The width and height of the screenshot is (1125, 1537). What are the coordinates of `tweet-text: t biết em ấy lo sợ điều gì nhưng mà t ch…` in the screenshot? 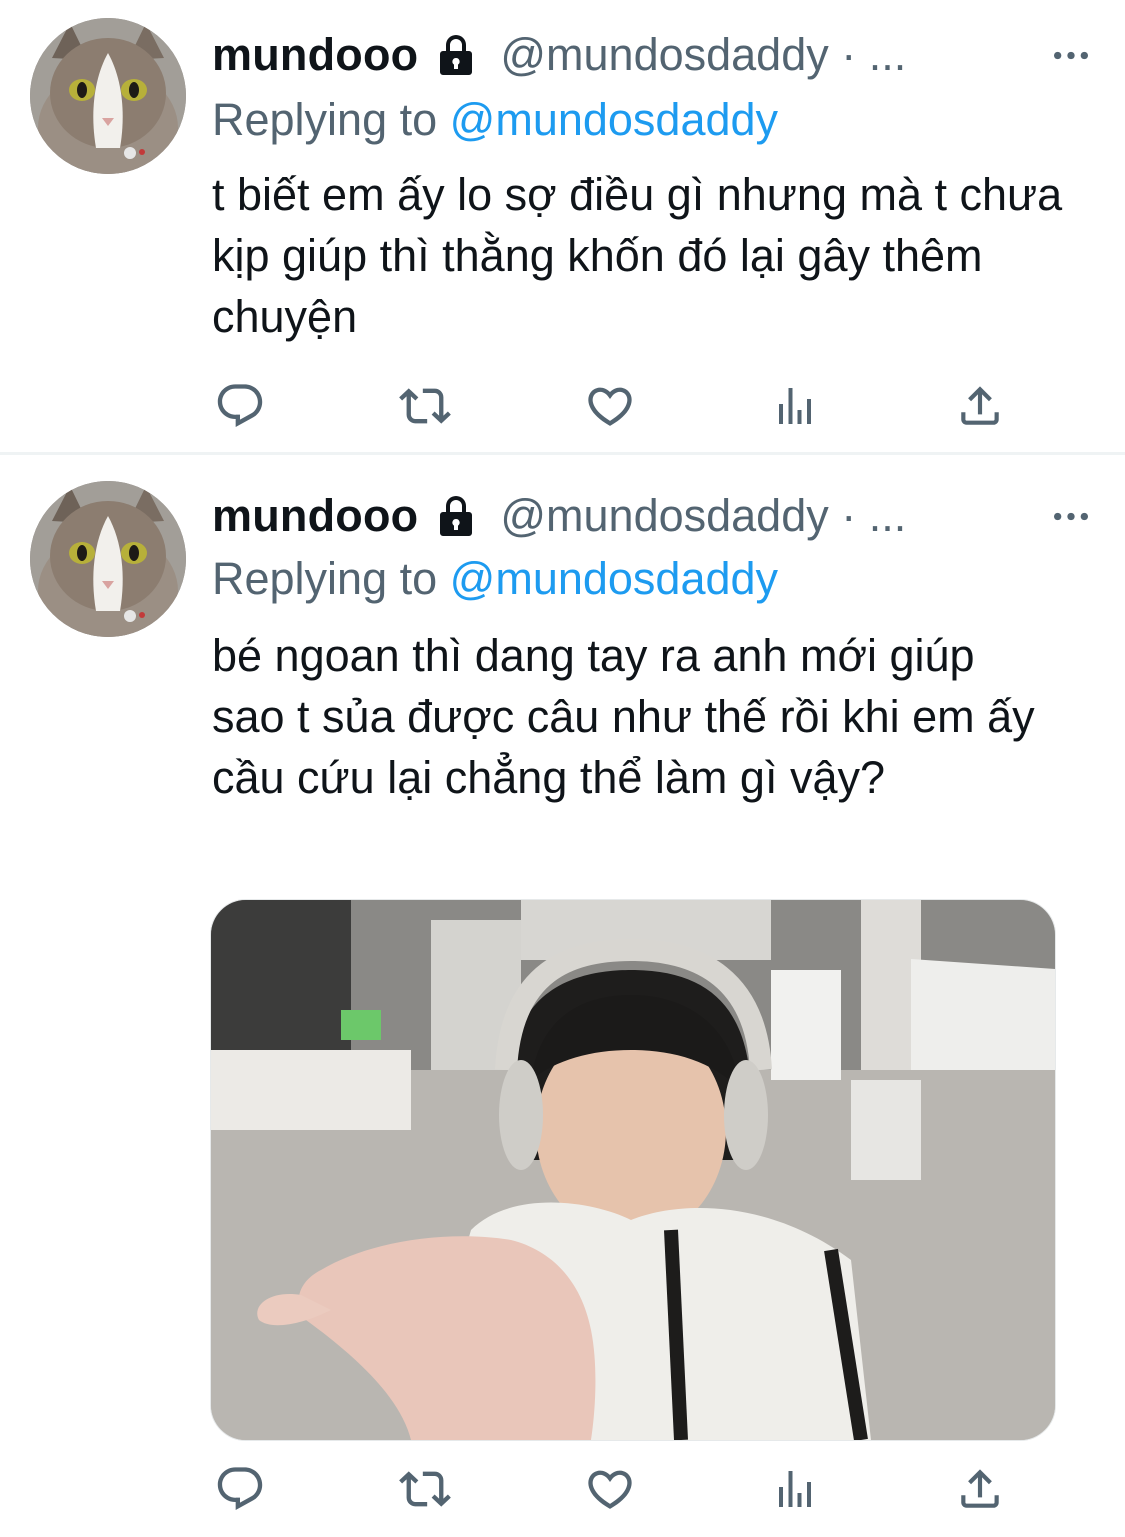 It's located at (637, 255).